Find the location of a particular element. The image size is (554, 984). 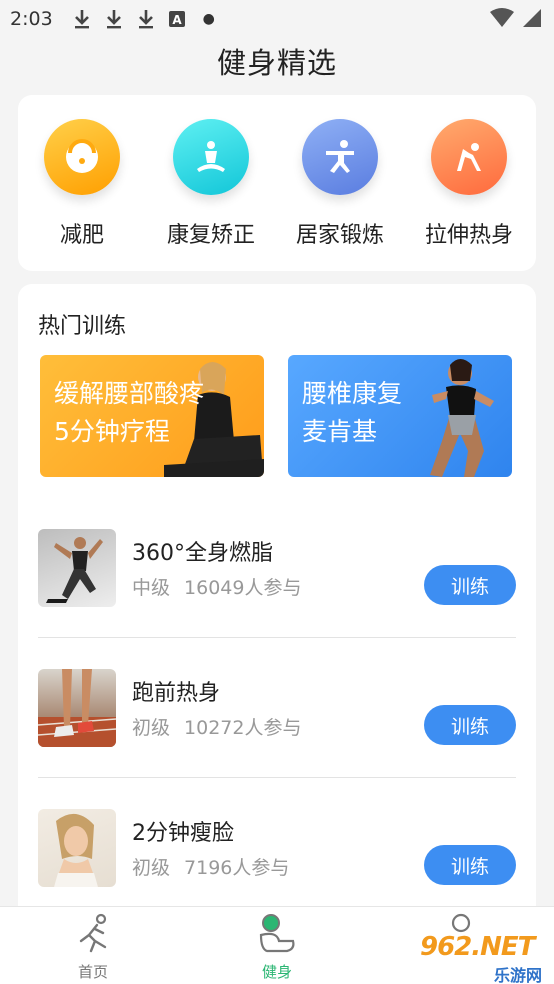

category-item-rehab: 康复矫正 is located at coordinates (211, 184).